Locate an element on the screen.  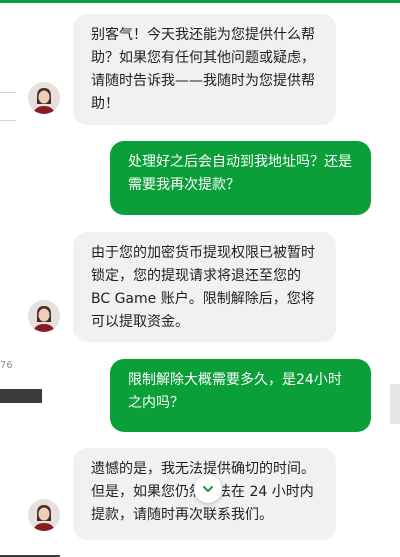
scroll-to-bottom-button is located at coordinates (208, 489).